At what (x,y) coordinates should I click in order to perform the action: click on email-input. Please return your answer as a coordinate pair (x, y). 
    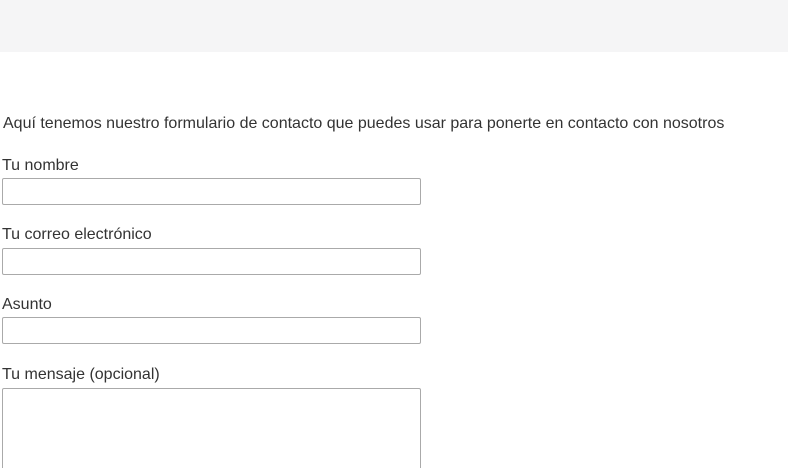
    Looking at the image, I should click on (211, 261).